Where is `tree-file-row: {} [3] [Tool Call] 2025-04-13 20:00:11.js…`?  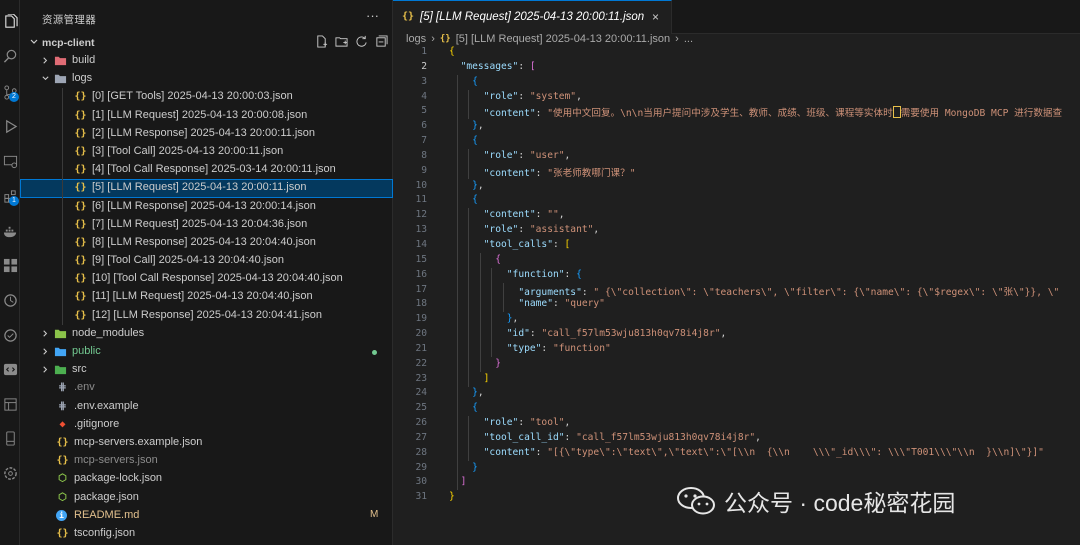
tree-file-row: {} [3] [Tool Call] 2025-04-13 20:00:11.js… is located at coordinates (206, 152).